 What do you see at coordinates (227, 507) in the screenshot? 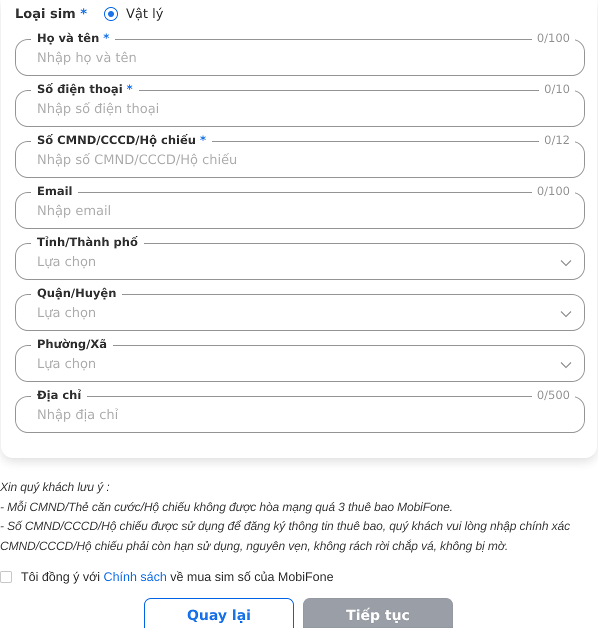
I see `note-text: - Mỗi CMND/Thẻ căn cước/Hộ chiếu không được hòa mạng quá 3 thuê bao MobiFone.` at bounding box center [227, 507].